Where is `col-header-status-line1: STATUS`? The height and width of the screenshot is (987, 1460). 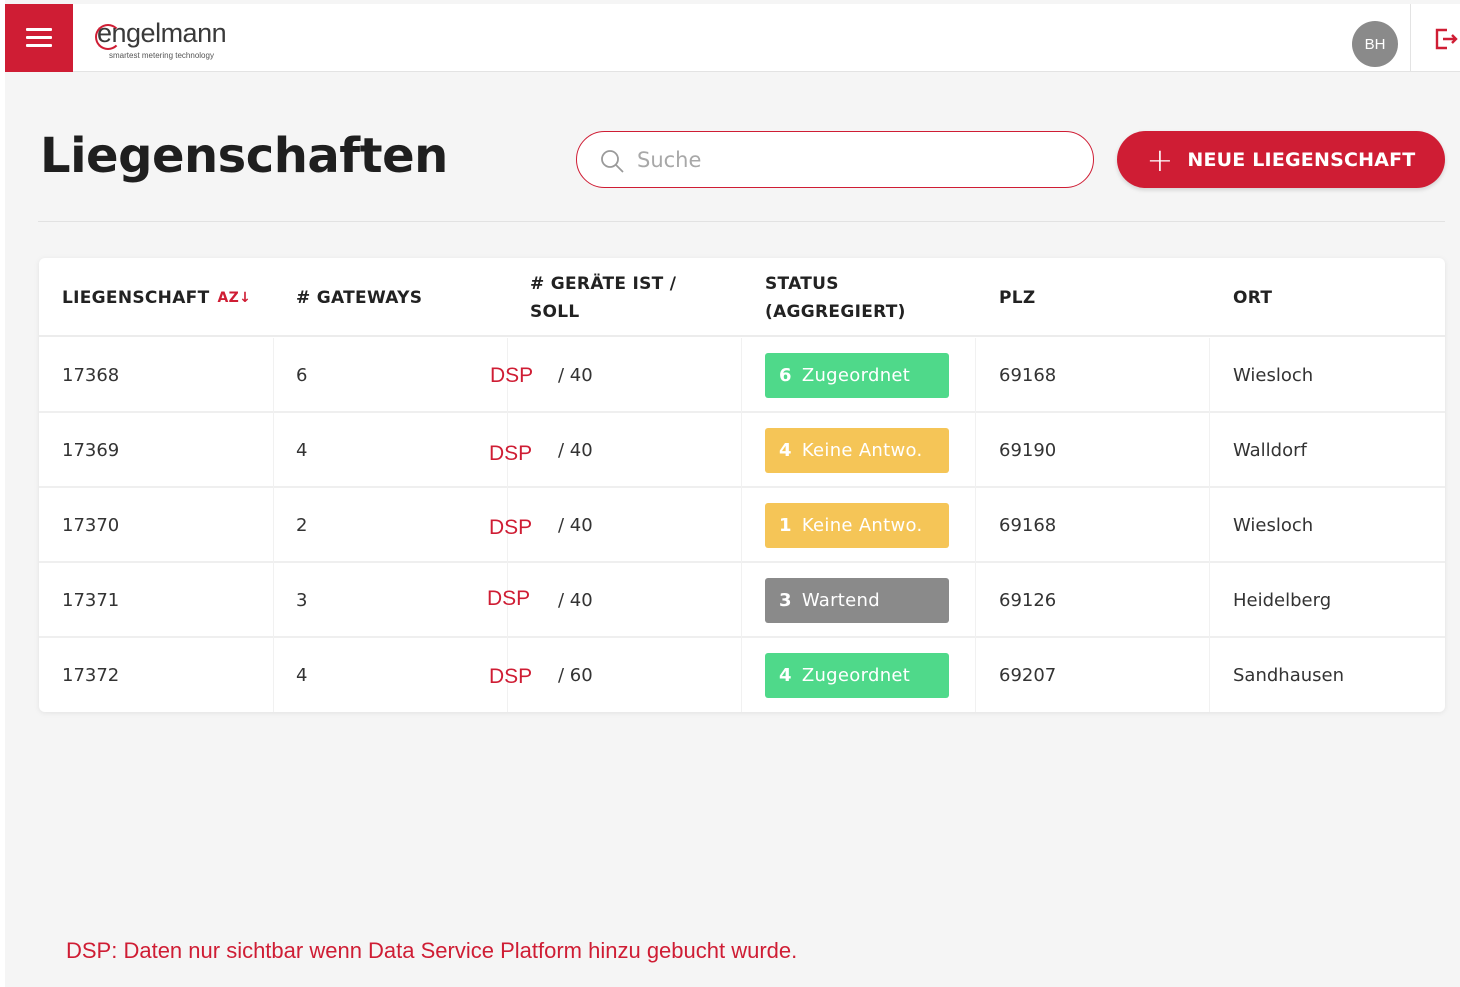 col-header-status-line1: STATUS is located at coordinates (802, 283).